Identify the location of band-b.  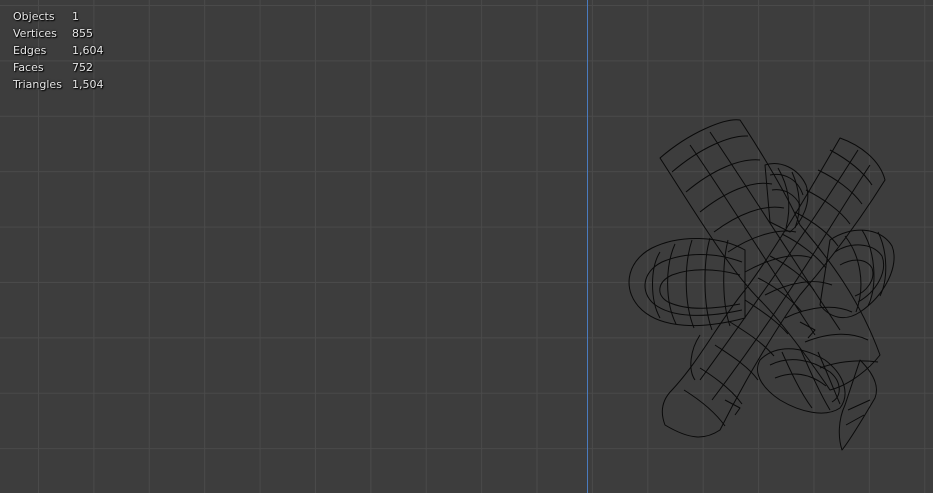
(773, 287).